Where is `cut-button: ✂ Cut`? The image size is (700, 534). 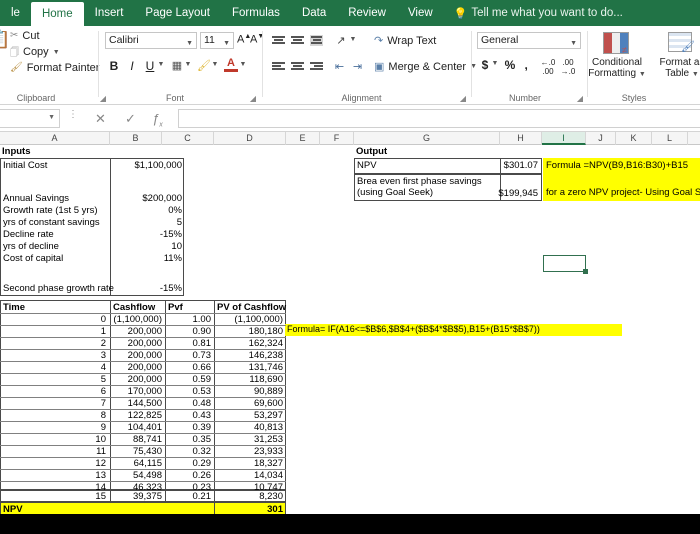
cut-button: ✂ Cut is located at coordinates (25, 36).